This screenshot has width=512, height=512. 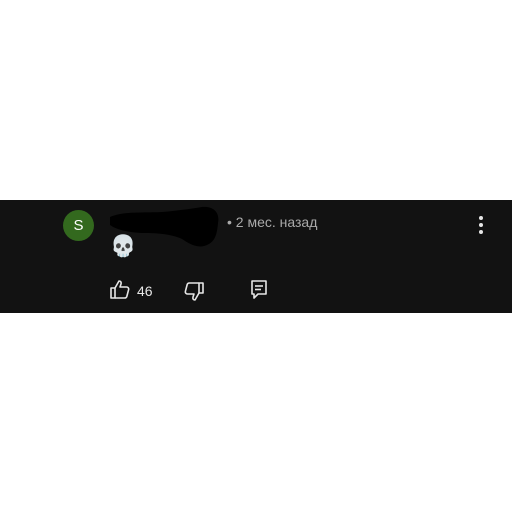 What do you see at coordinates (78, 225) in the screenshot?
I see `avatar: S` at bounding box center [78, 225].